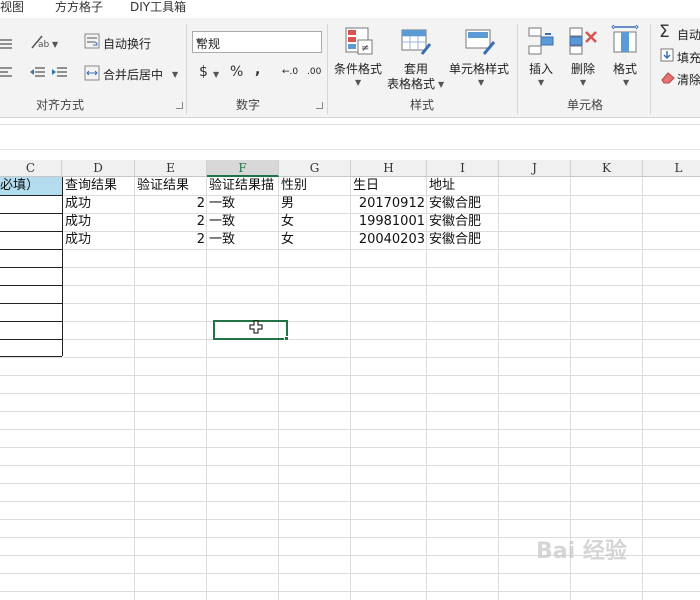 This screenshot has width=700, height=600. I want to click on column-header-h: H, so click(389, 168).